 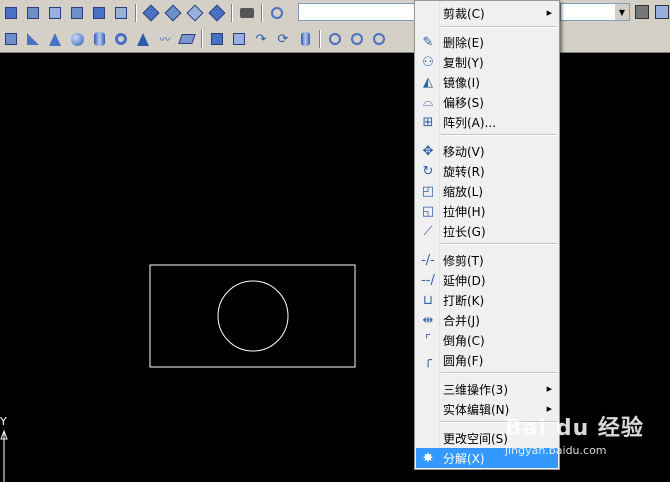 I want to click on menu-item-label: 分解(X), so click(x=464, y=458).